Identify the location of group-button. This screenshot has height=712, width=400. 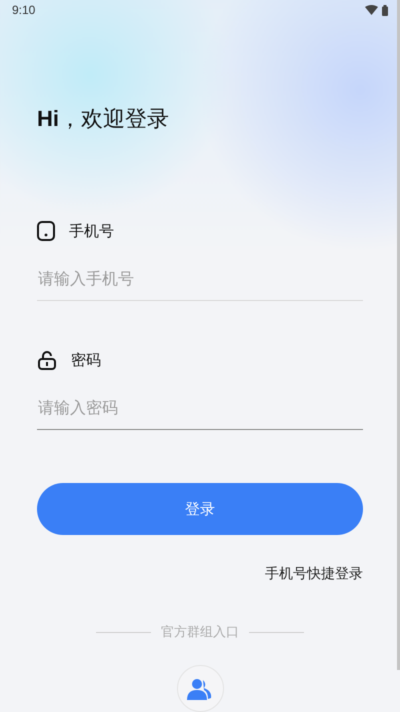
(200, 688).